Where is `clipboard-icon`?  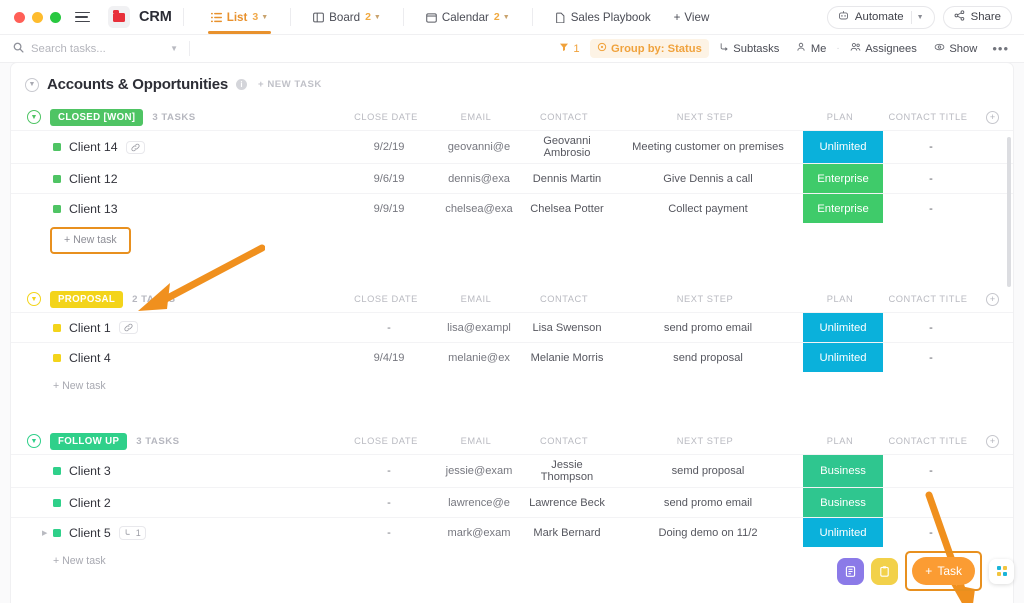
clipboard-icon is located at coordinates (885, 571).